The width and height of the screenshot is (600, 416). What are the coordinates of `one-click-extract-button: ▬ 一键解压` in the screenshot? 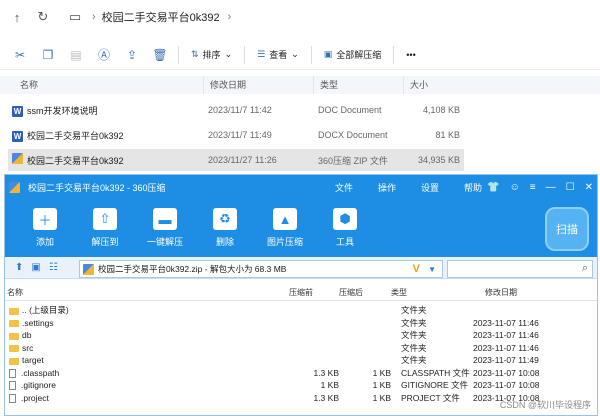 It's located at (165, 228).